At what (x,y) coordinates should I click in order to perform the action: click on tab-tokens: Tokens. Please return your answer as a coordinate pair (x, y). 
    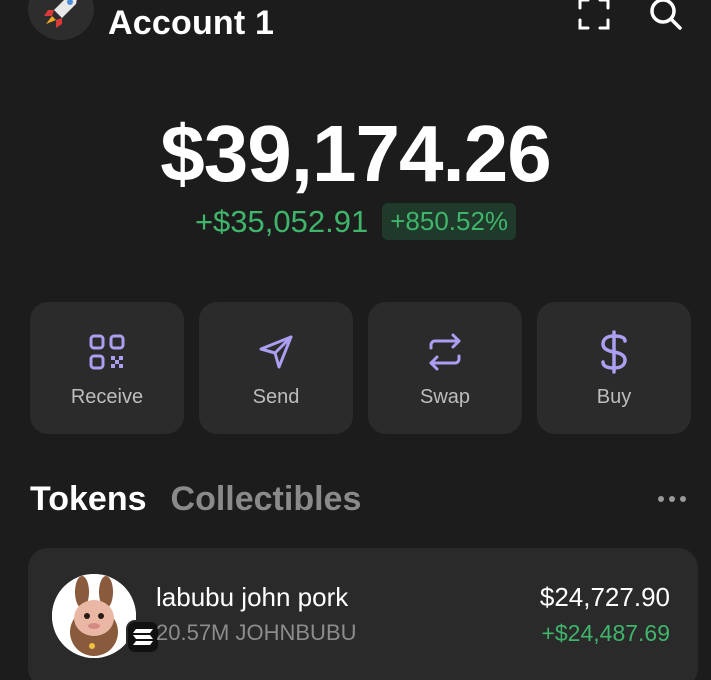
    Looking at the image, I should click on (88, 499).